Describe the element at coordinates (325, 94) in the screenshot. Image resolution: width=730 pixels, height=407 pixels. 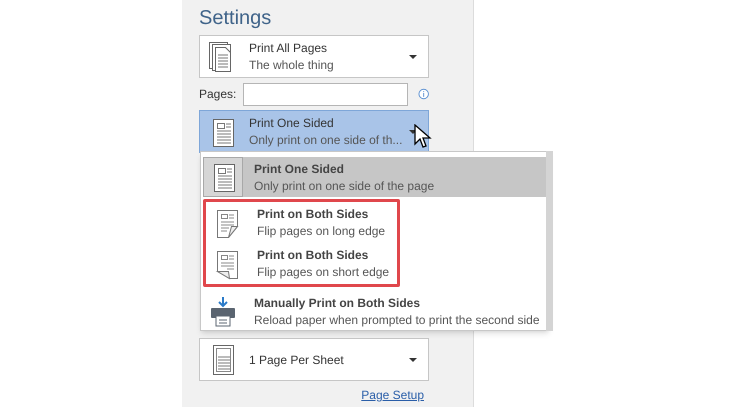
I see `pages-input` at that location.